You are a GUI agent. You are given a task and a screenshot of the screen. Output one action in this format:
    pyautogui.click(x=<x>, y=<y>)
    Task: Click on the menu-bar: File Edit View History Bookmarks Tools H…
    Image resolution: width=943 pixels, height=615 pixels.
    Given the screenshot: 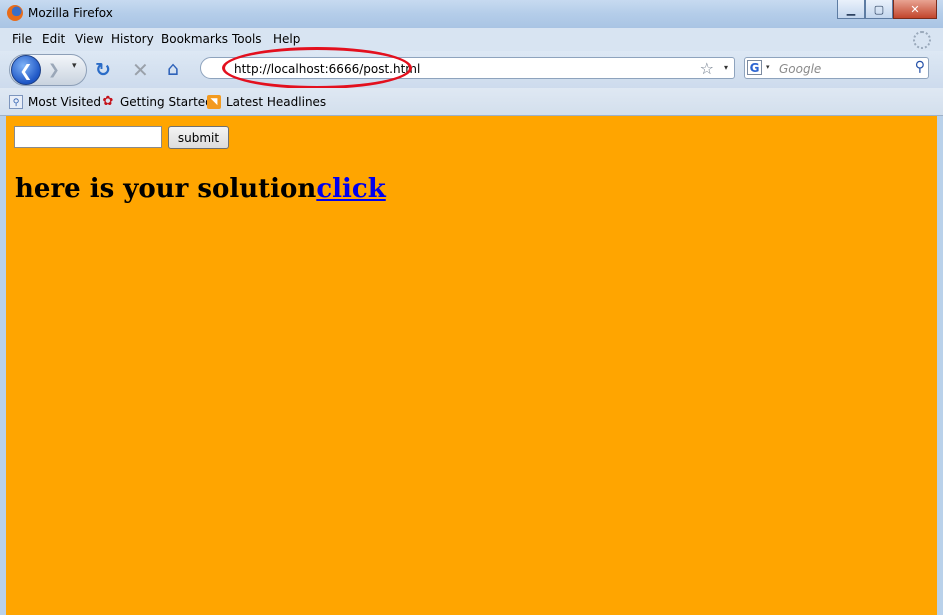 What is the action you would take?
    pyautogui.click(x=471, y=39)
    